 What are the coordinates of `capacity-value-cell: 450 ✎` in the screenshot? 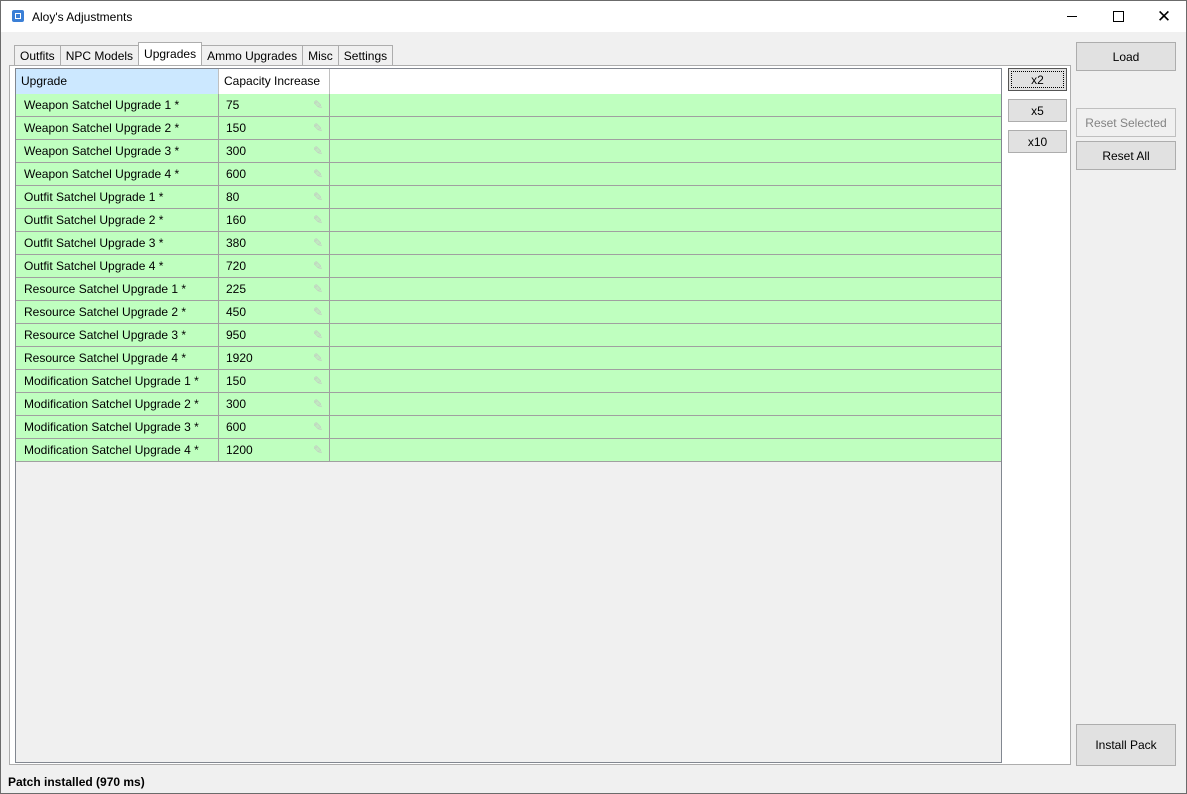 It's located at (274, 312).